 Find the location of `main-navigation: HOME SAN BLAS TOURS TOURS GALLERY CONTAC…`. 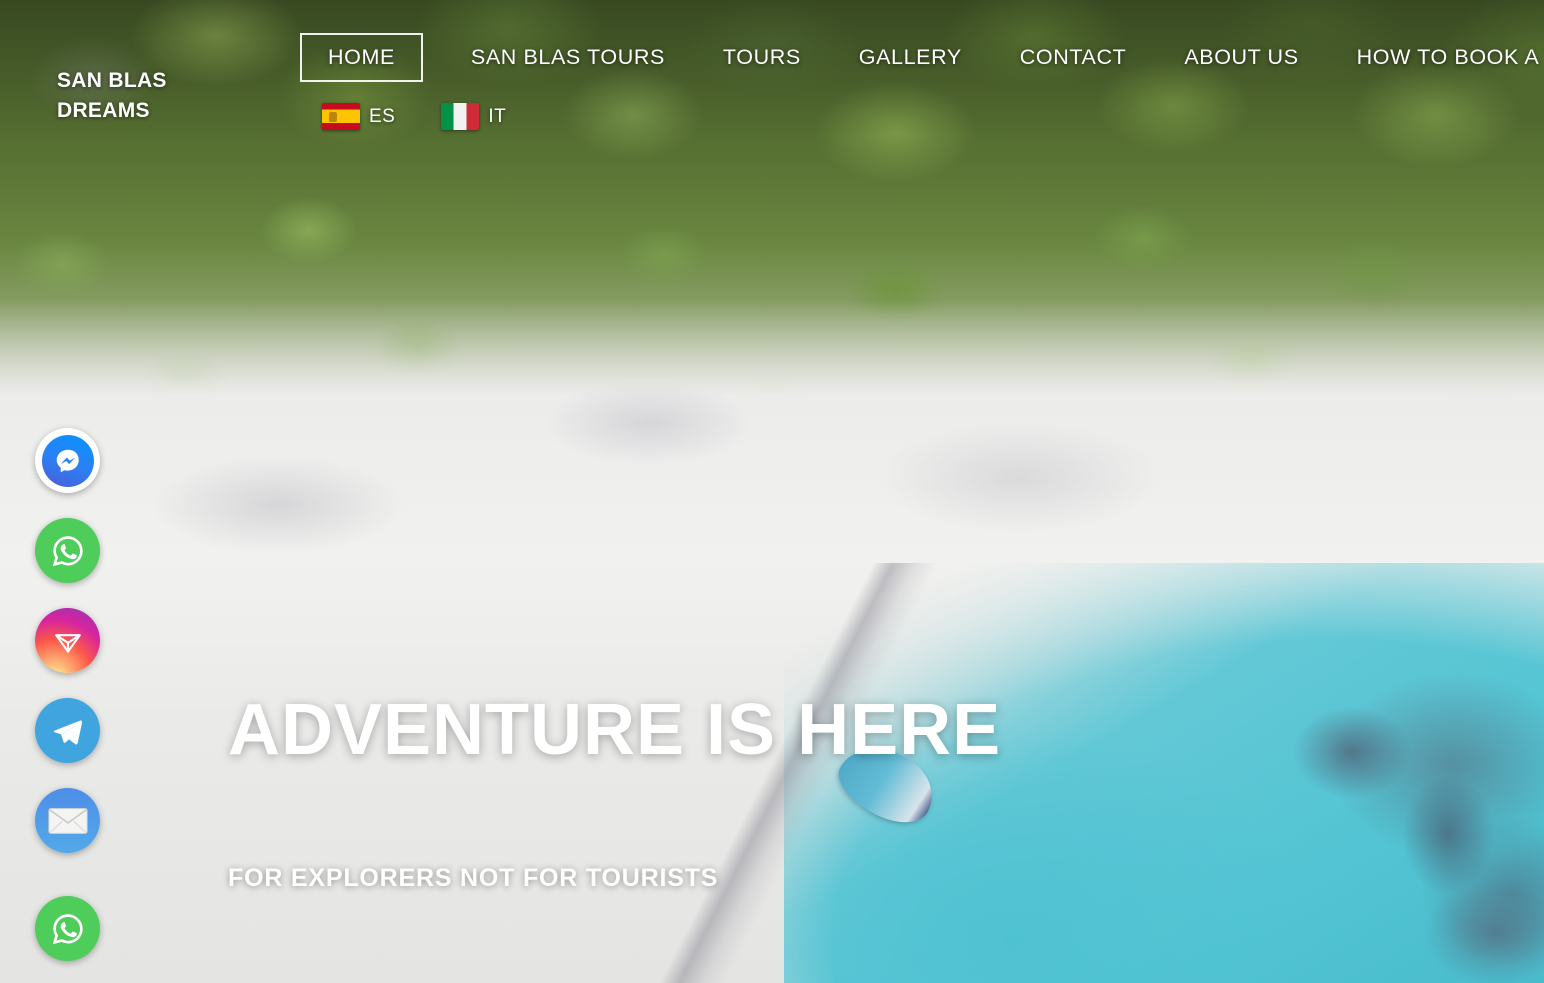

main-navigation: HOME SAN BLAS TOURS TOURS GALLERY CONTAC… is located at coordinates (922, 57).